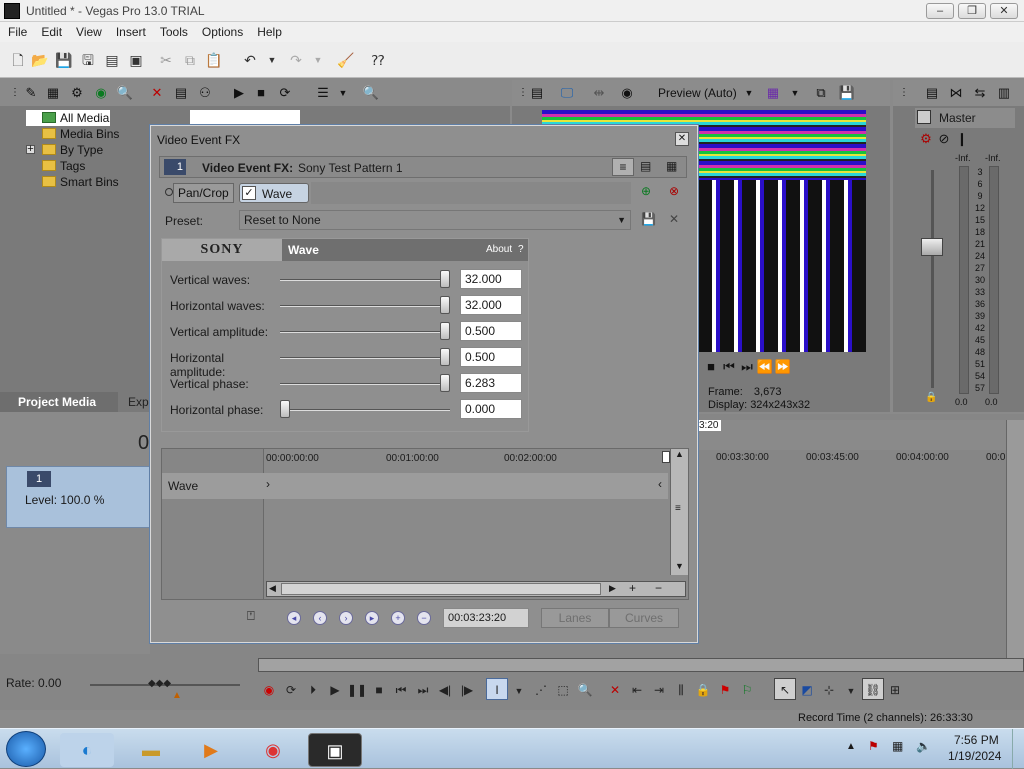 This screenshot has width=1024, height=769. What do you see at coordinates (159, 683) in the screenshot?
I see `rate-thumb: ◆◆◆` at bounding box center [159, 683].